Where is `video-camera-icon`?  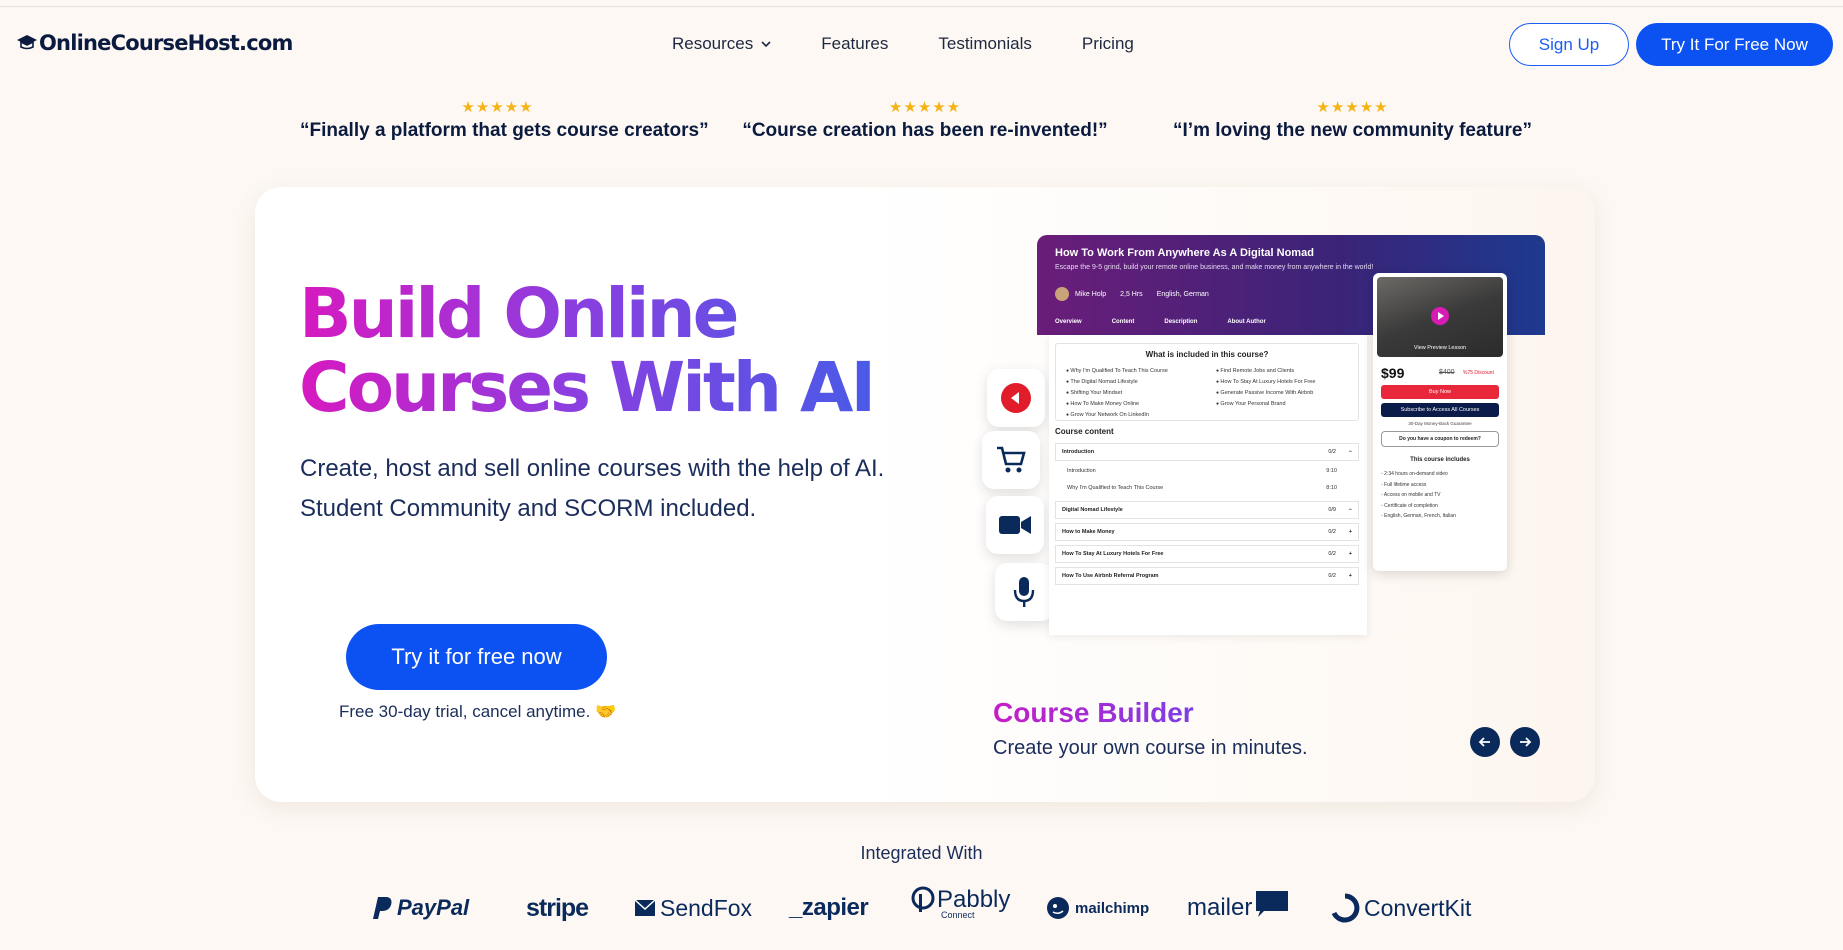
video-camera-icon is located at coordinates (1015, 525).